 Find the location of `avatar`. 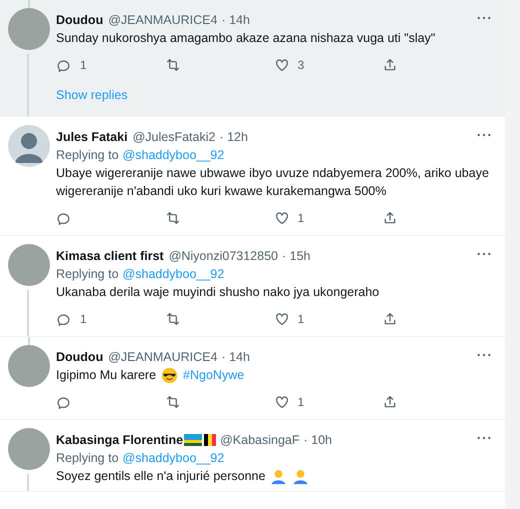

avatar is located at coordinates (29, 146).